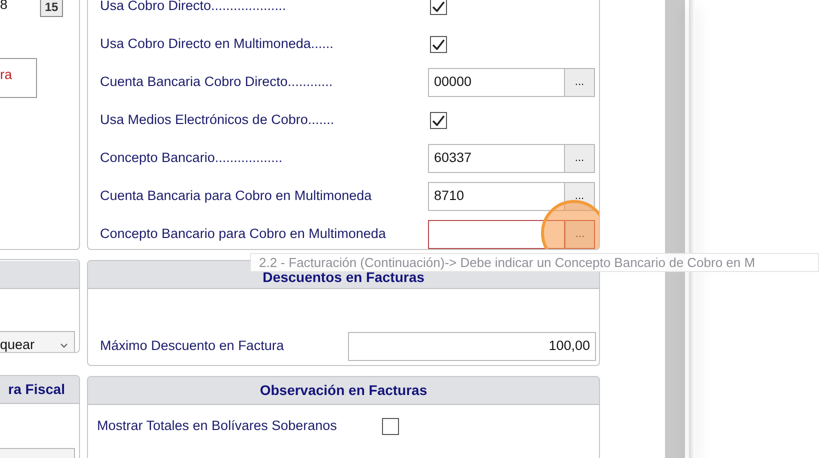 The height and width of the screenshot is (458, 819). I want to click on calendar-button: 15, so click(51, 8).